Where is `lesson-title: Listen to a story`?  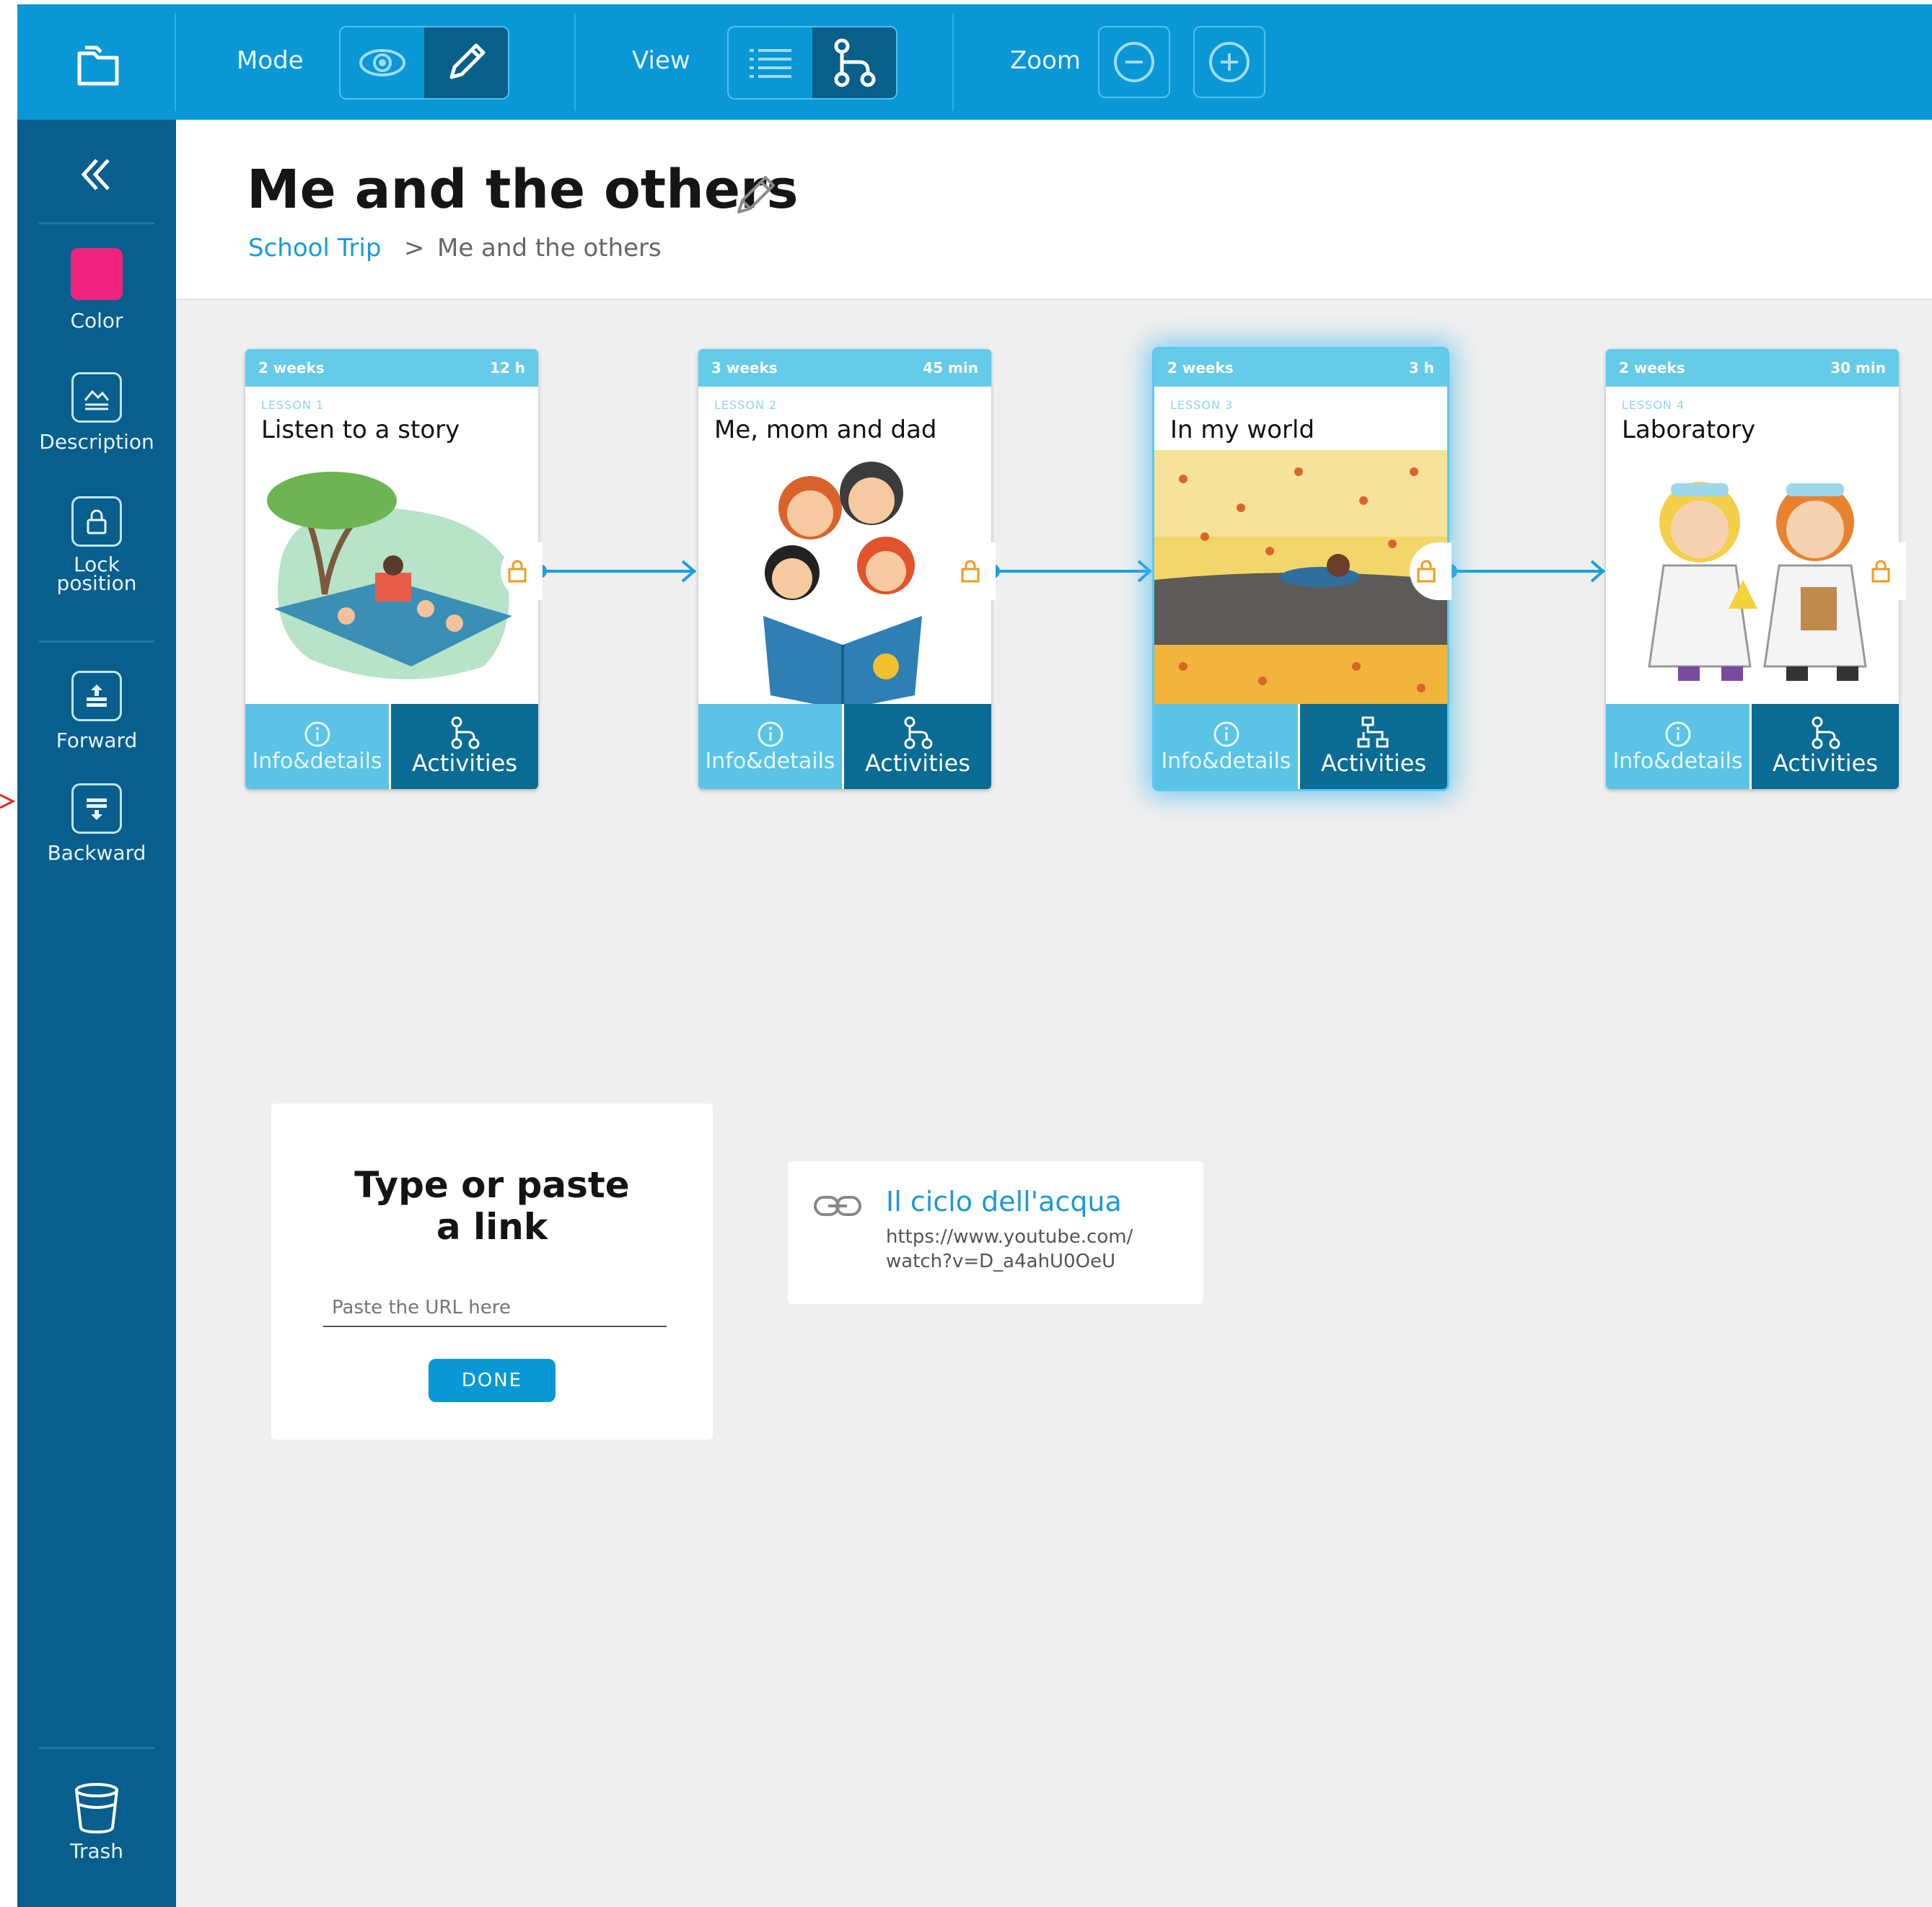 lesson-title: Listen to a story is located at coordinates (360, 429).